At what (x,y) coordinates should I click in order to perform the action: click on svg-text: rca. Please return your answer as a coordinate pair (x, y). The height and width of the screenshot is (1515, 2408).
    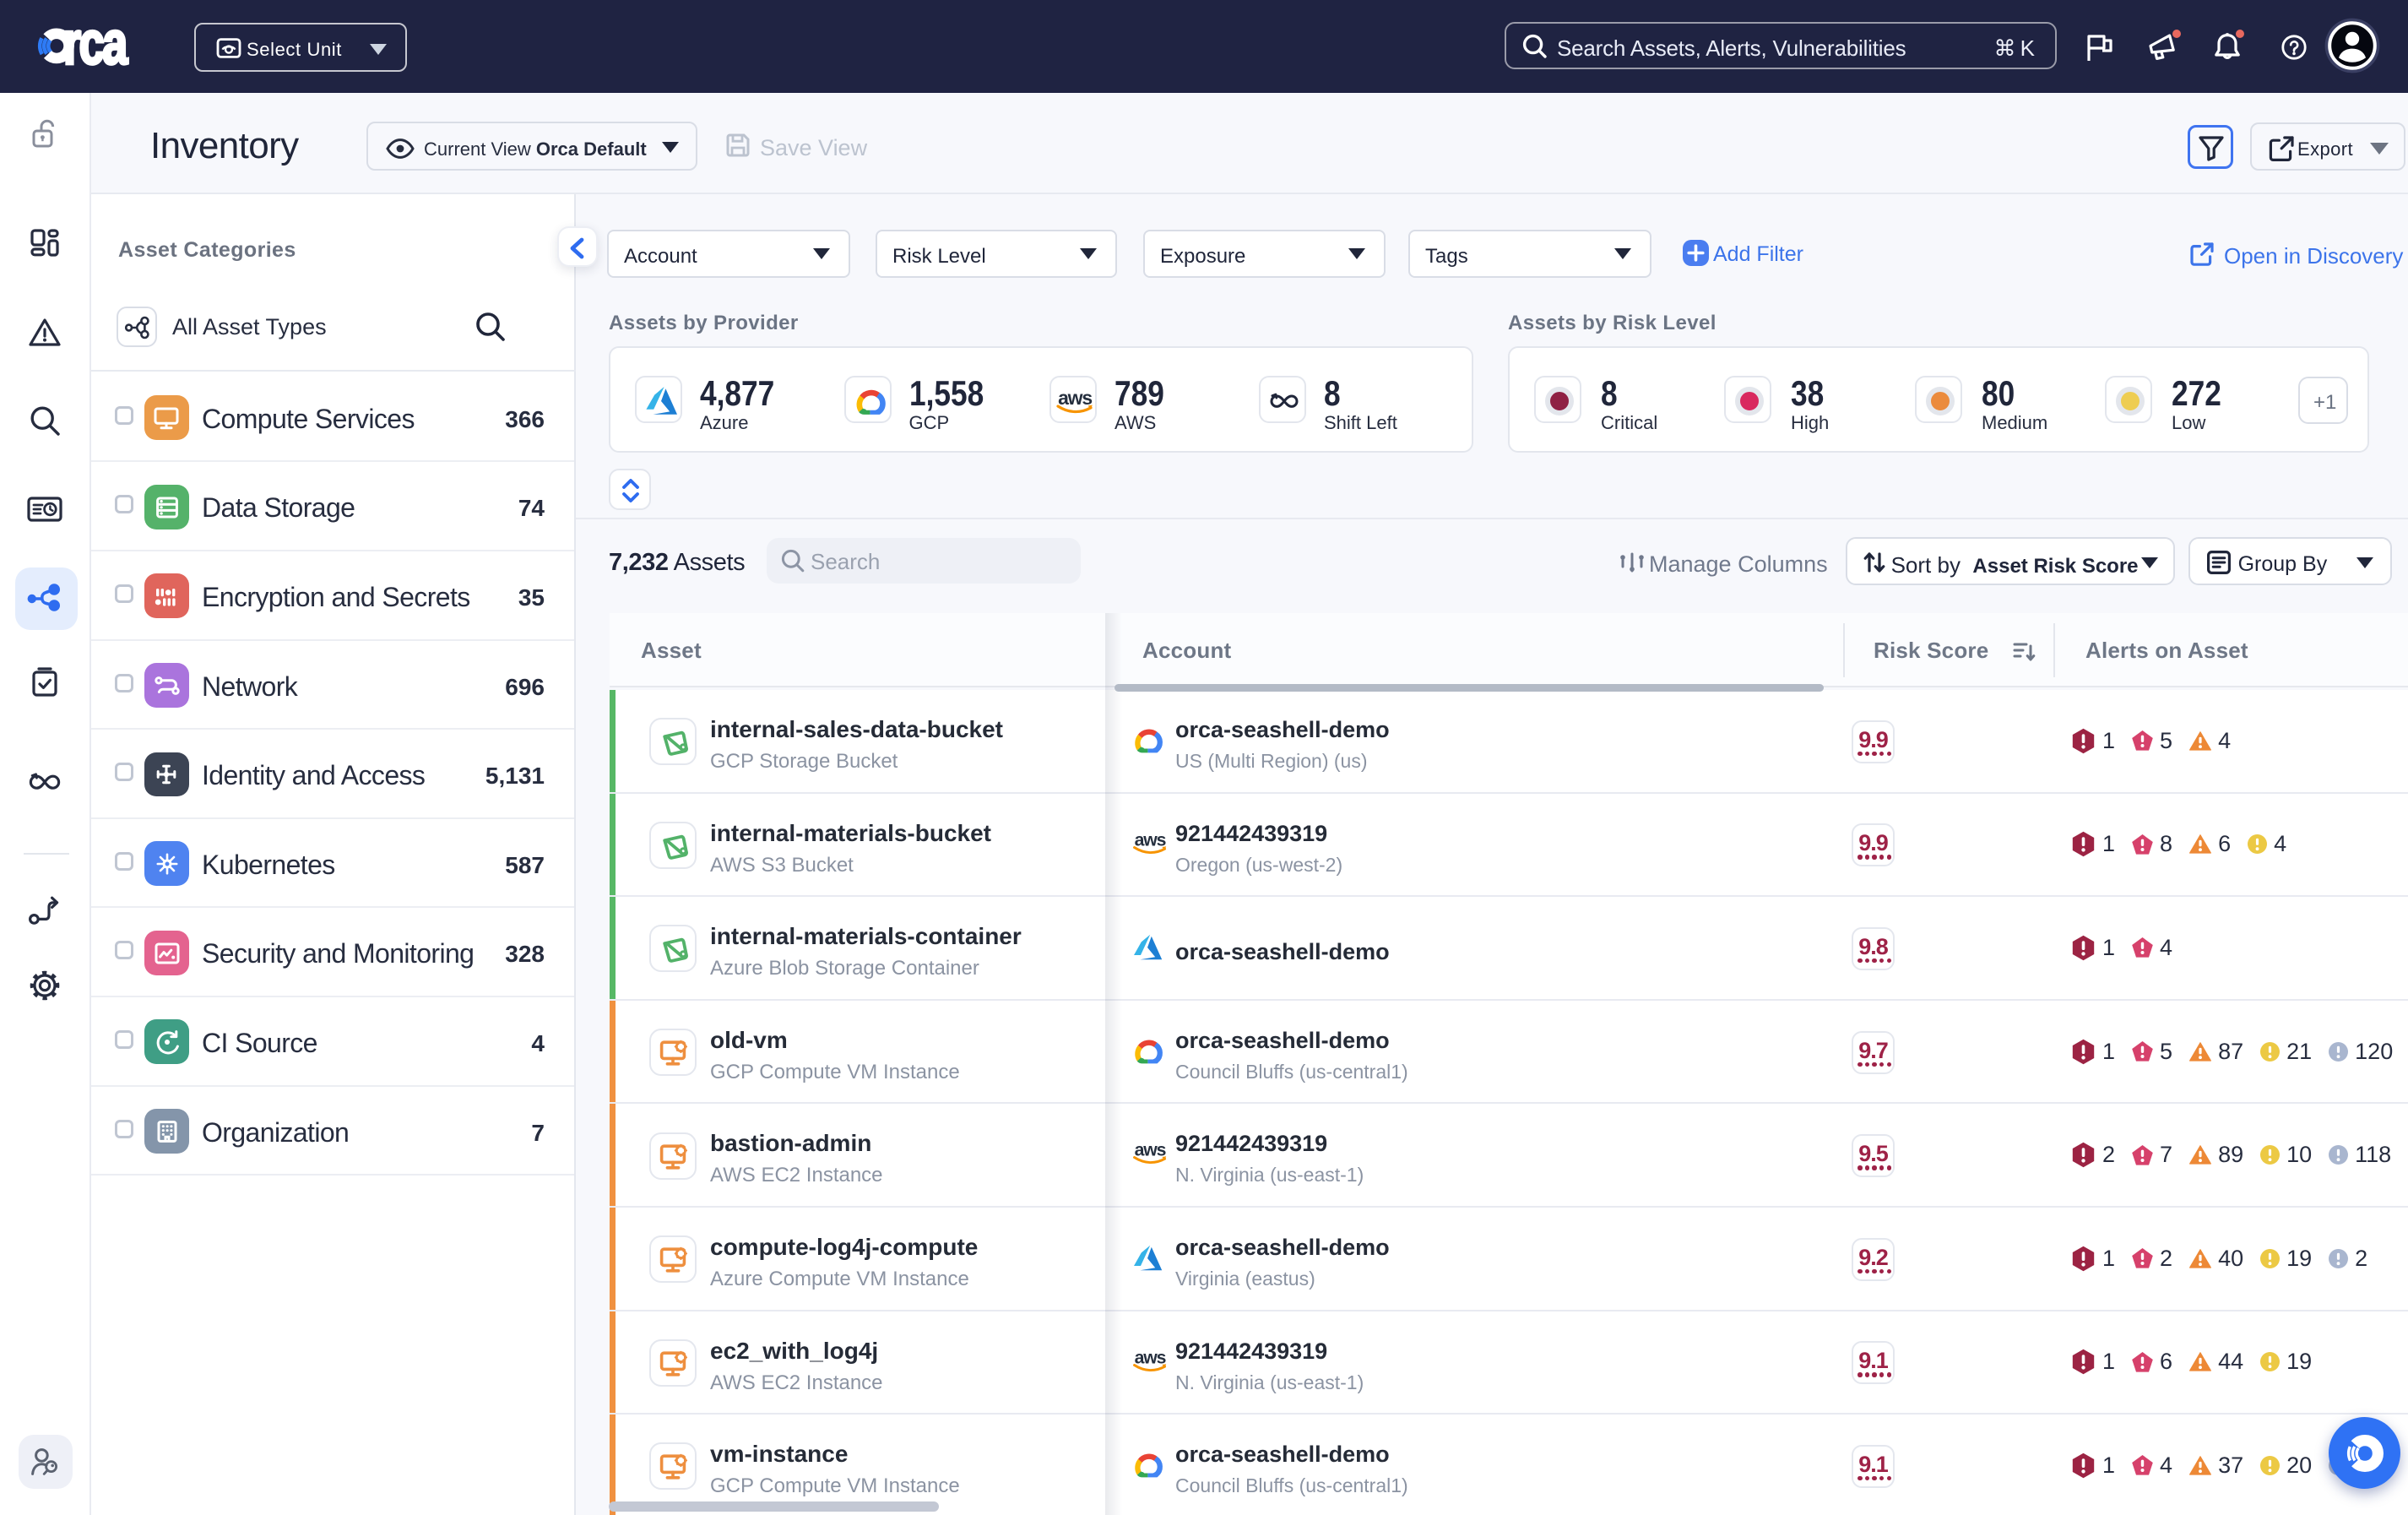
    Looking at the image, I should click on (95, 48).